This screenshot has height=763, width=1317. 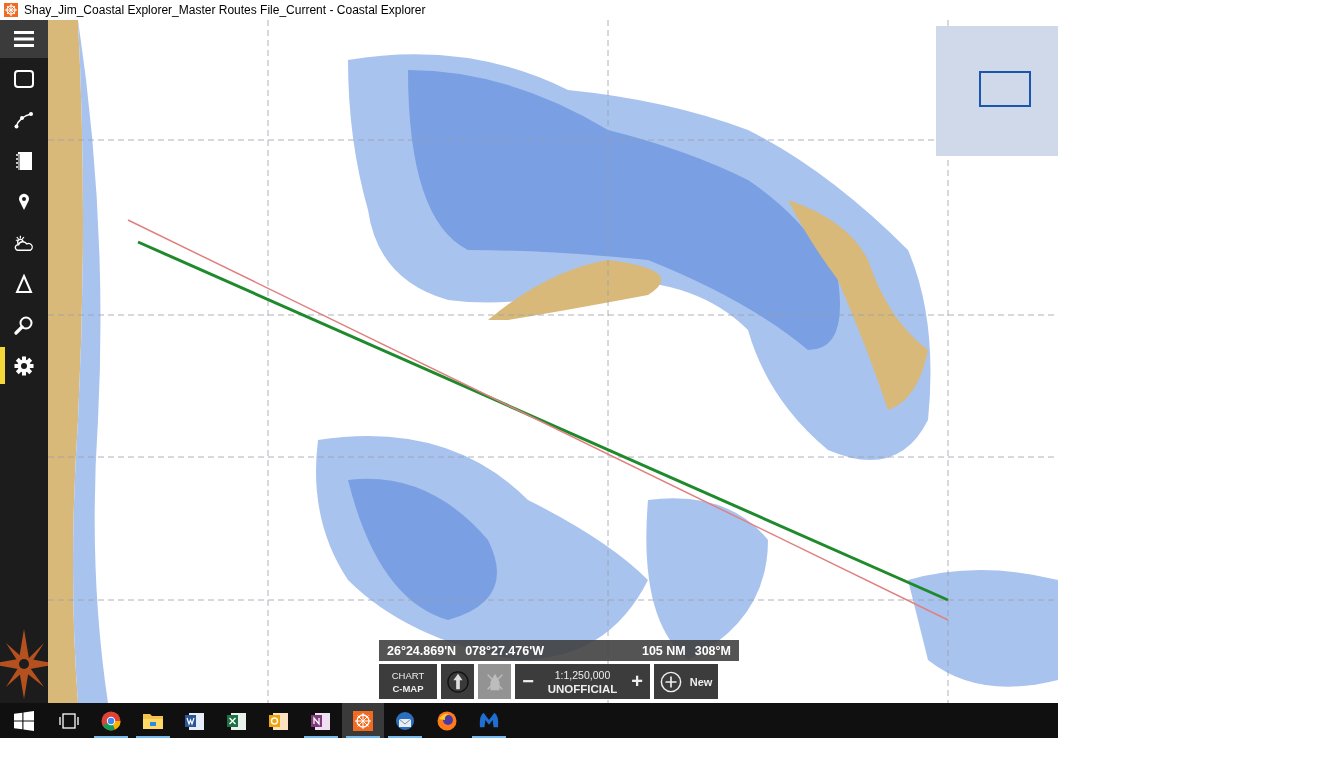 I want to click on zoom-in-button: +, so click(x=637, y=681).